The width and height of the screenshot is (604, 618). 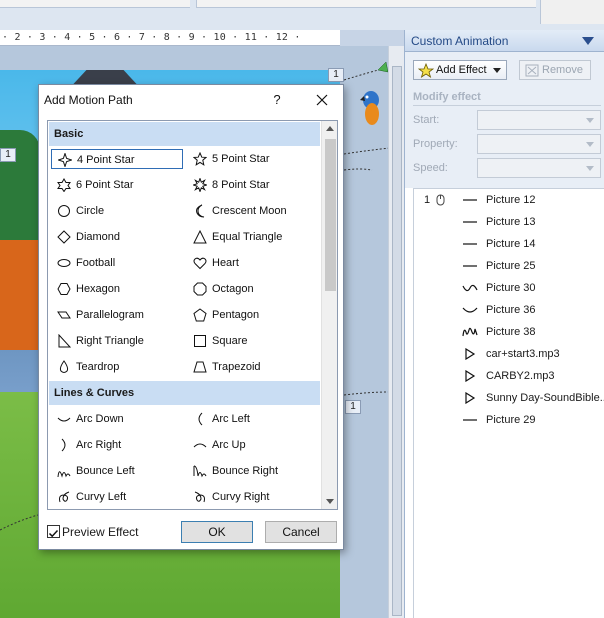 What do you see at coordinates (301, 532) in the screenshot?
I see `cancel-button: Cancel` at bounding box center [301, 532].